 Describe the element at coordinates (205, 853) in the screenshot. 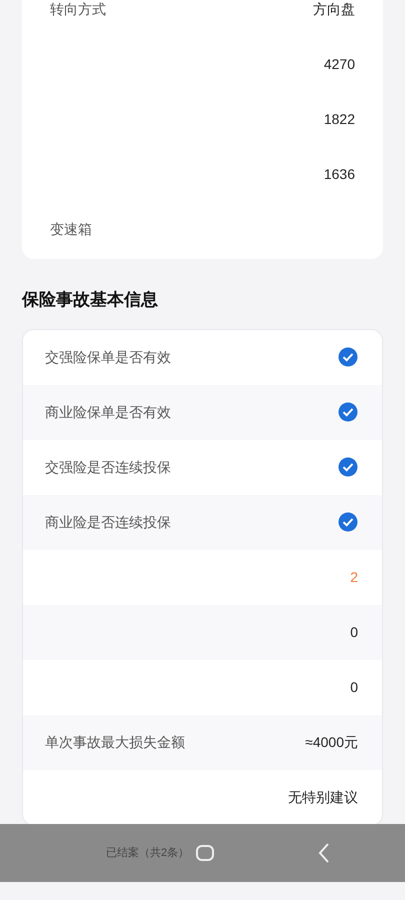

I see `home-icon` at that location.